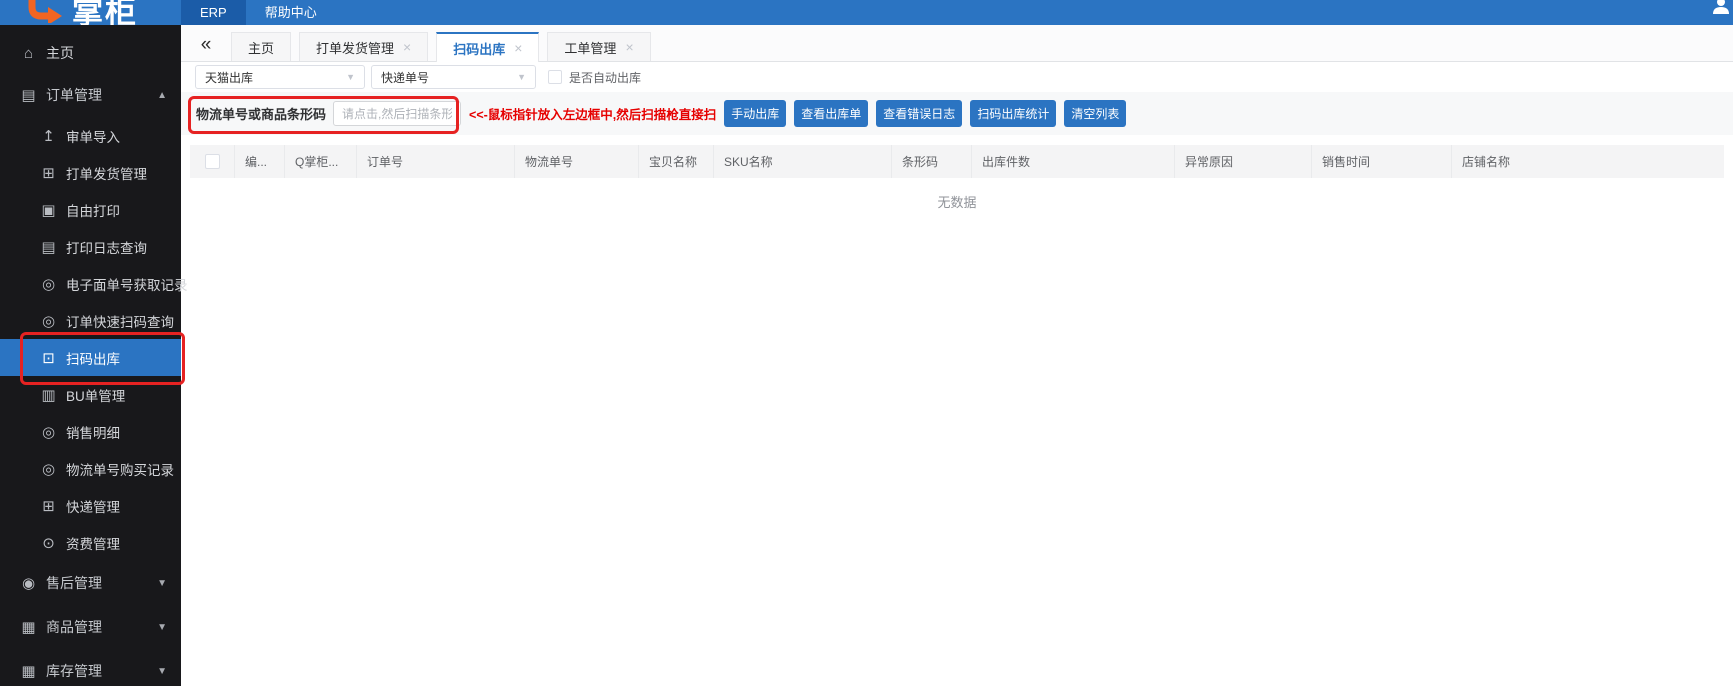 The image size is (1733, 686). Describe the element at coordinates (261, 114) in the screenshot. I see `barcode-input-label: 物流单号或商品条形码` at that location.